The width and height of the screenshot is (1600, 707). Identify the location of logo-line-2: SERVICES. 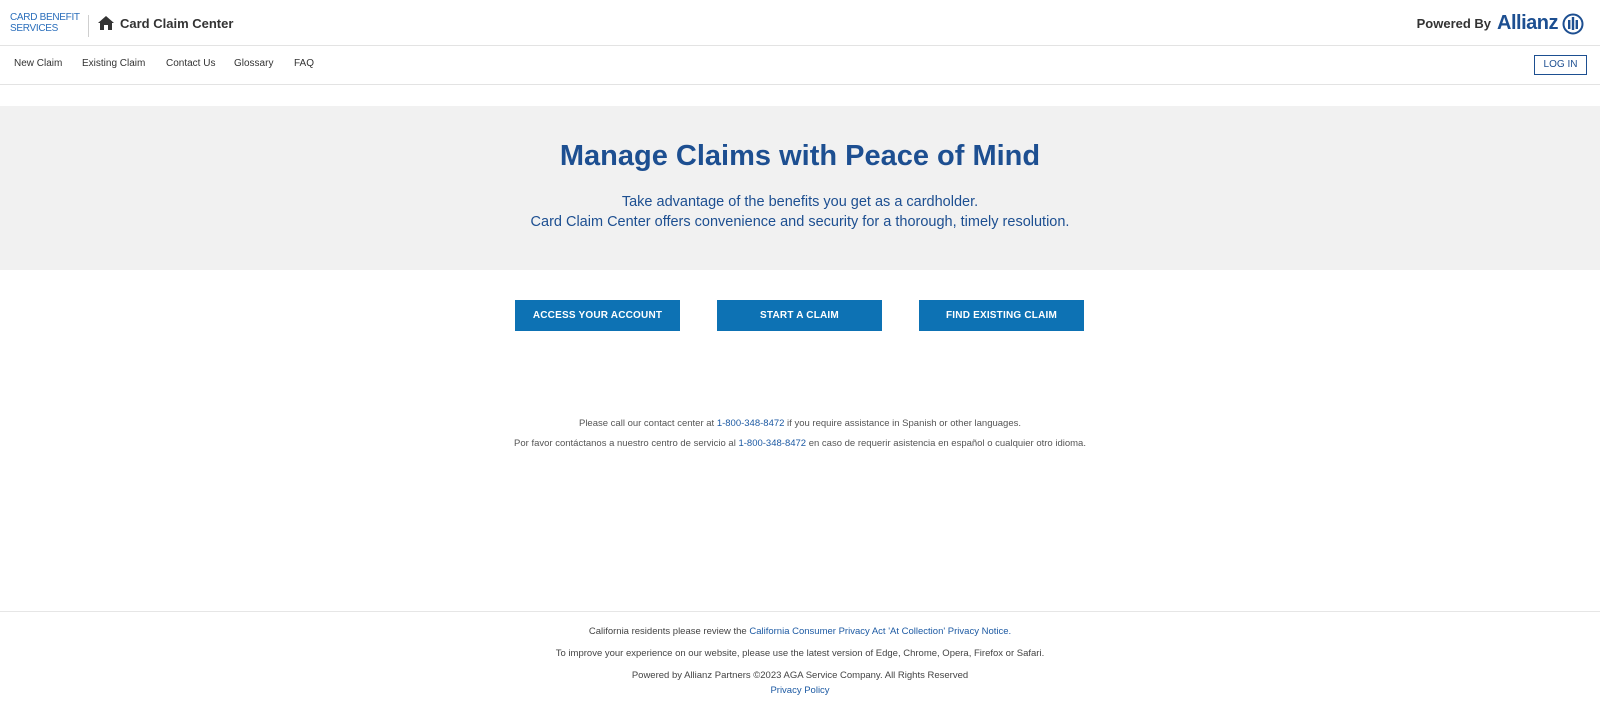
(34, 28).